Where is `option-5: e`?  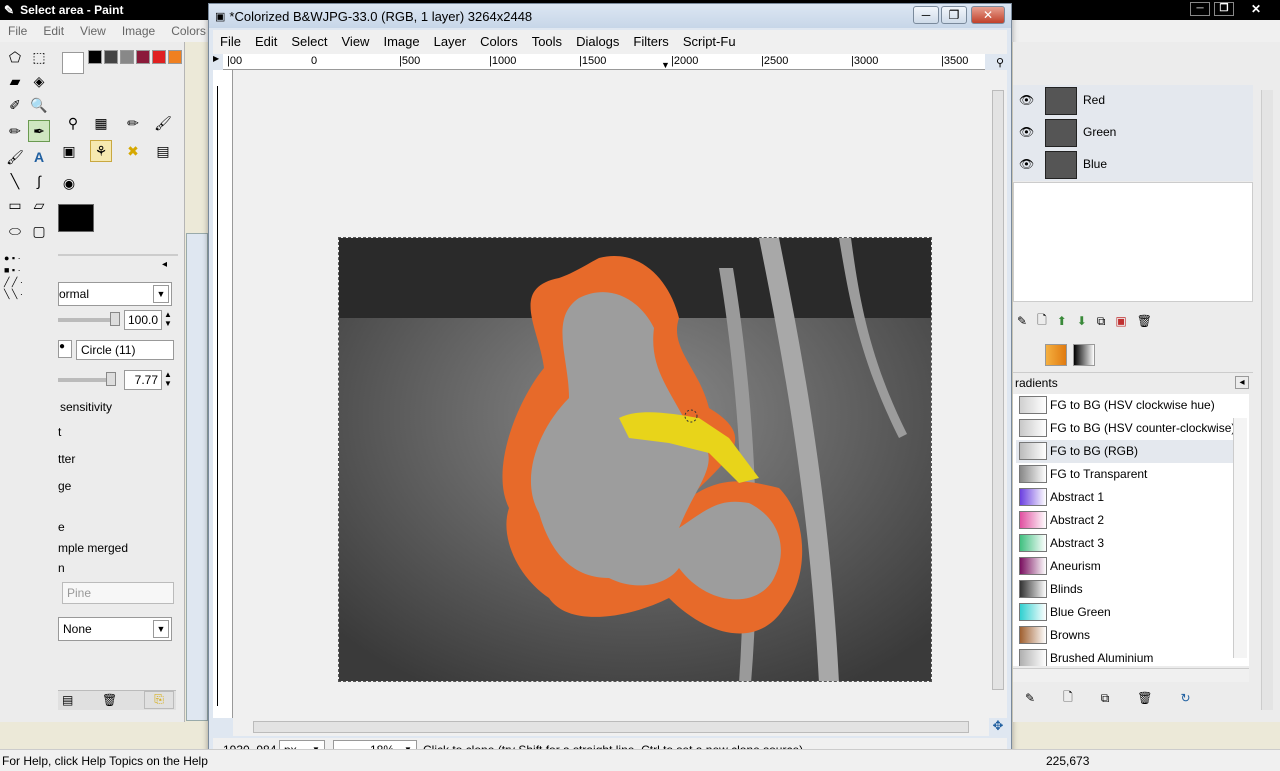
option-5: e is located at coordinates (61, 527).